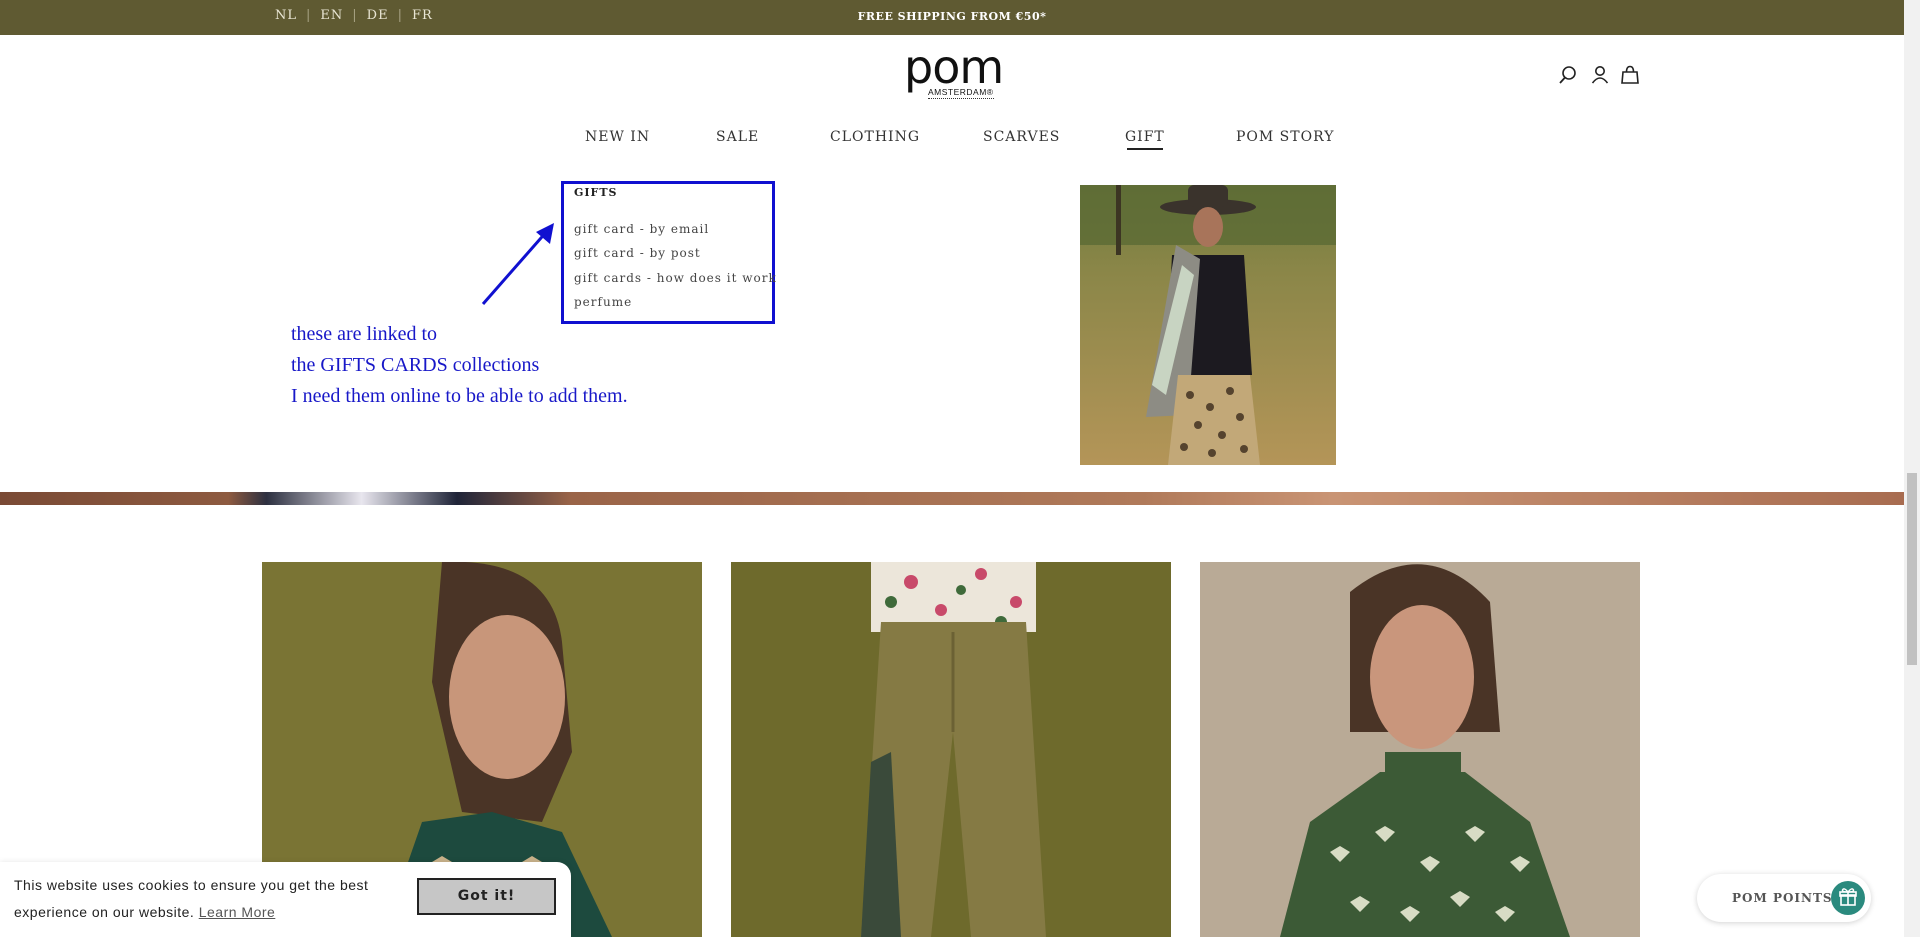  I want to click on annotation-line: the GIFTS CARDS collections, so click(415, 365).